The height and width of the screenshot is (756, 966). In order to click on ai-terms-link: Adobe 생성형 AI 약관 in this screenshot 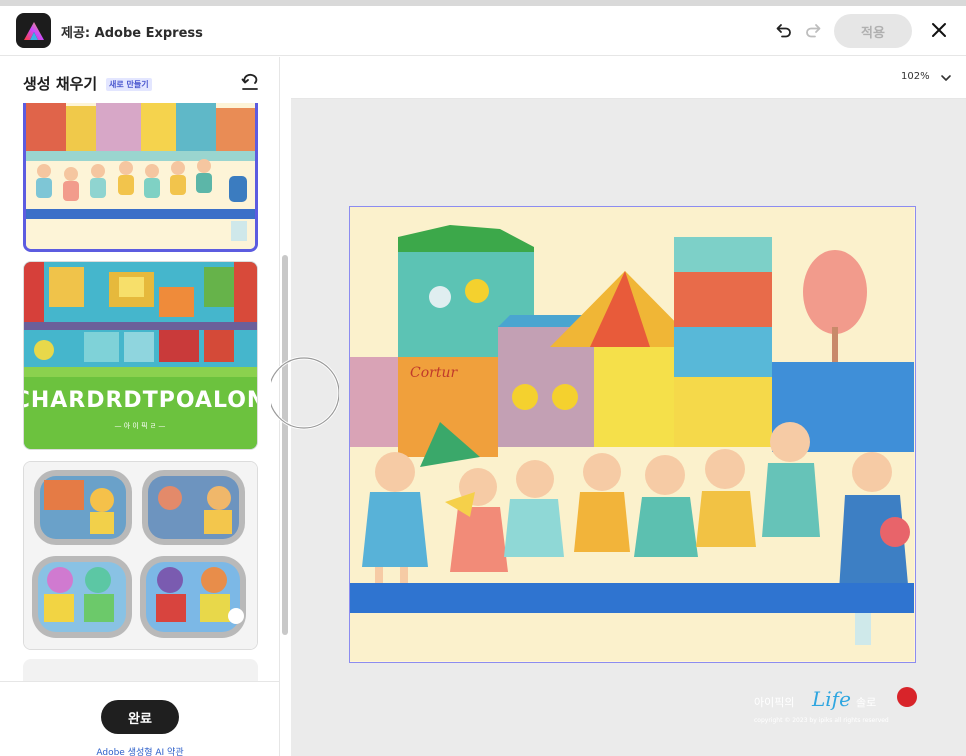, I will do `click(140, 750)`.